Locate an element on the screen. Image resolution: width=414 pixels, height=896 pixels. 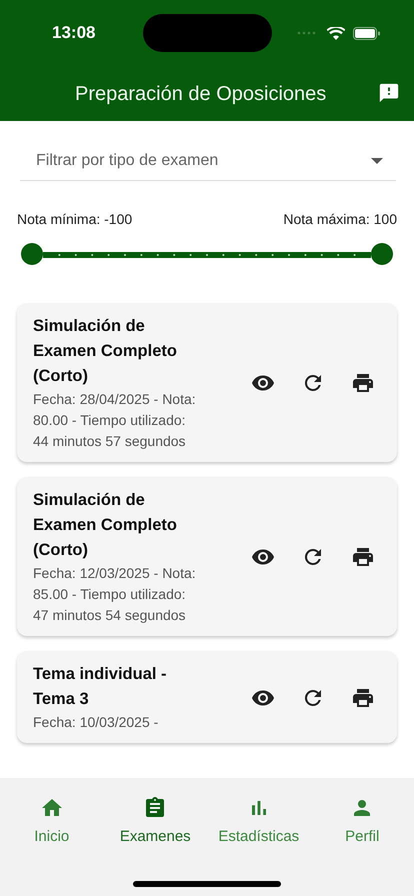
app-title: Preparación de Oposiciones is located at coordinates (201, 94).